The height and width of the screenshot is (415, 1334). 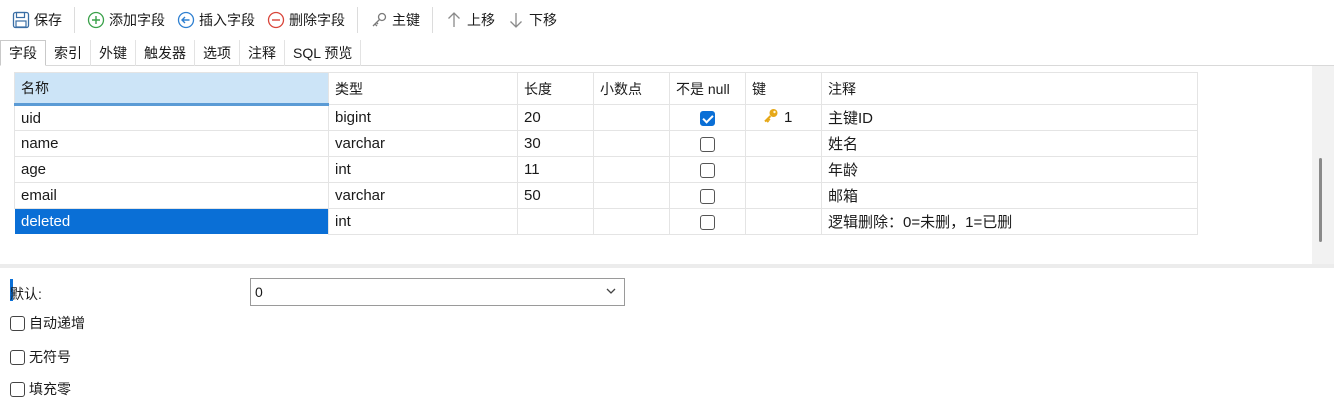 I want to click on cell-name: deleted, so click(x=171, y=221).